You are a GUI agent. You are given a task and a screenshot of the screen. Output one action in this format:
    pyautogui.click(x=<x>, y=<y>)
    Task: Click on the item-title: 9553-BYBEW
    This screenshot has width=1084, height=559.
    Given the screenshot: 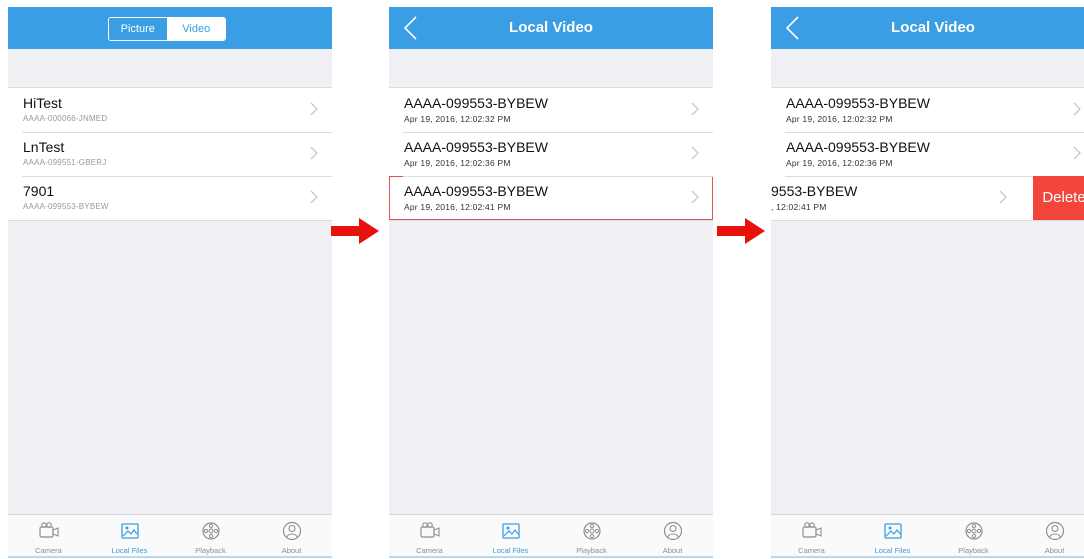 What is the action you would take?
    pyautogui.click(x=814, y=191)
    